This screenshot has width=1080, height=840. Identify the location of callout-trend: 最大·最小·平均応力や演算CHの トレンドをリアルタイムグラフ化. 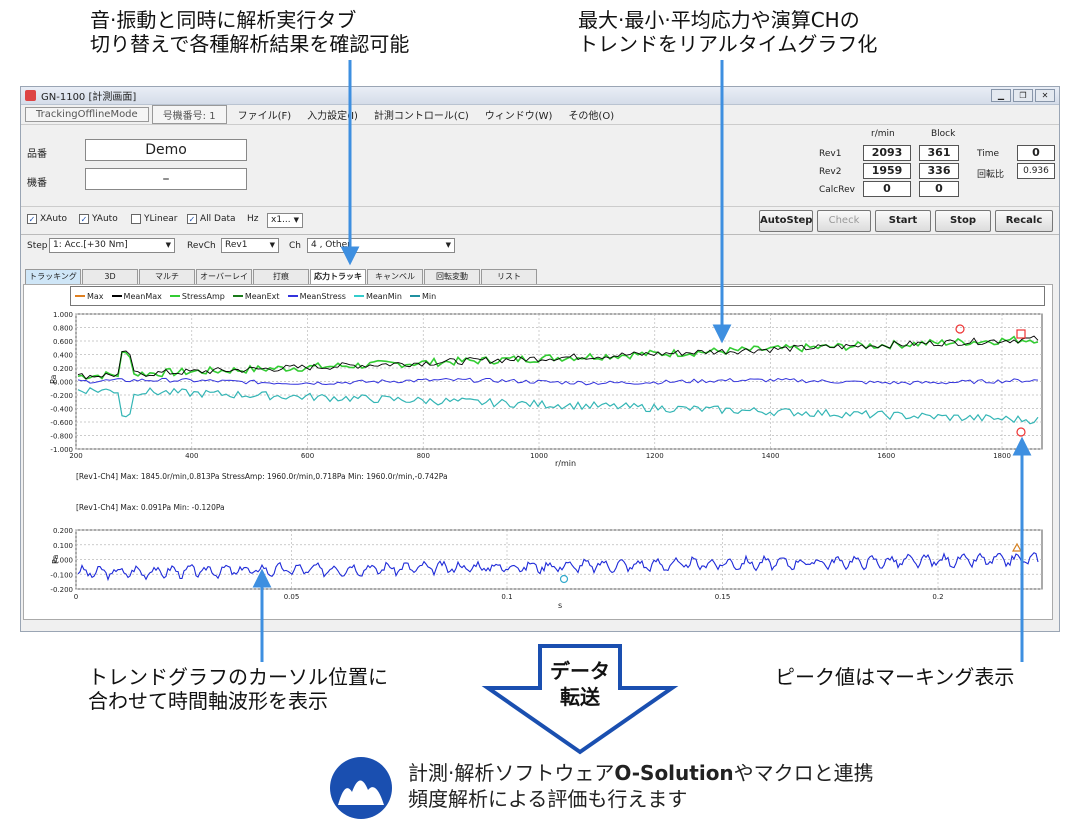
(727, 32).